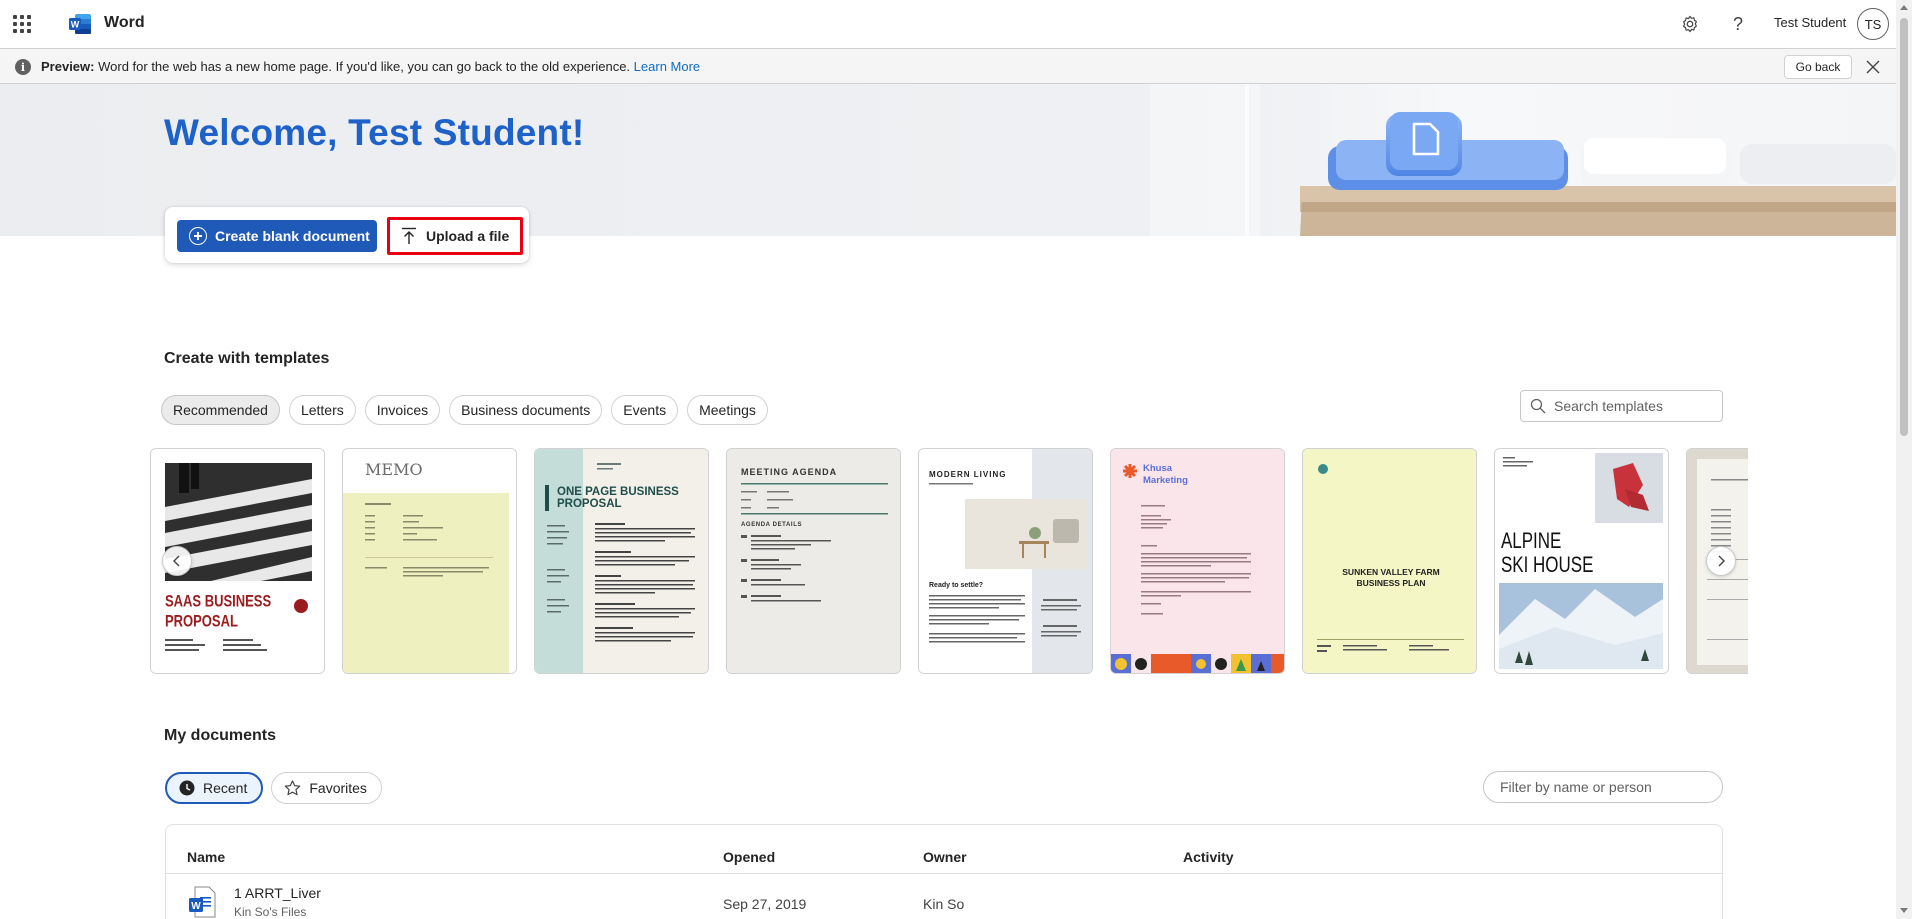 This screenshot has width=1912, height=919. I want to click on go-back-button: Go back, so click(1818, 67).